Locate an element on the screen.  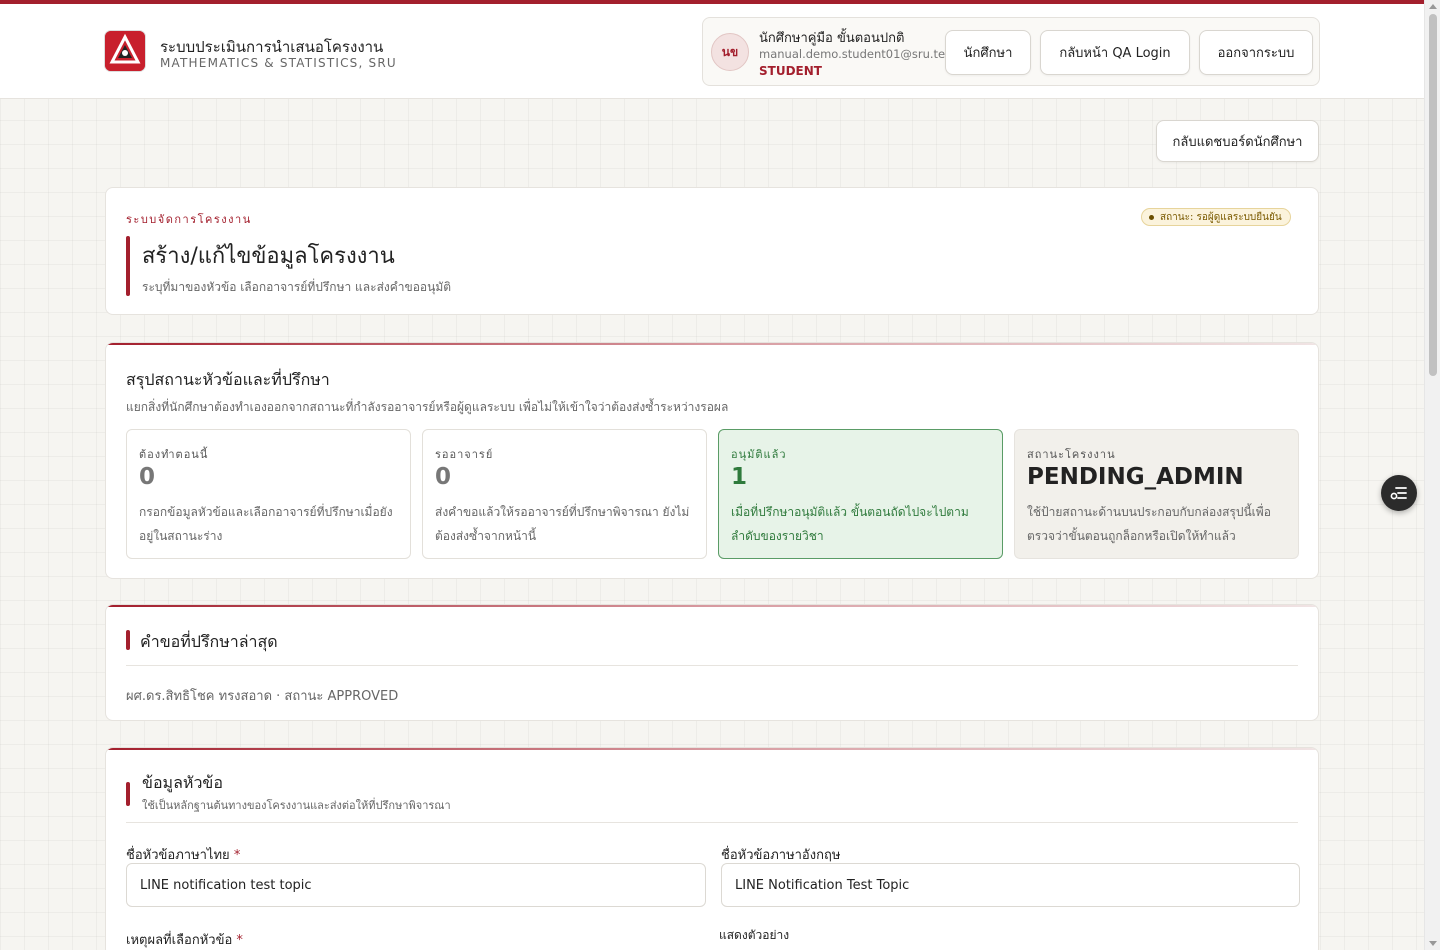
user-name: นักศึกษาคู่มือ ขั้นตอนปกติ is located at coordinates (832, 38).